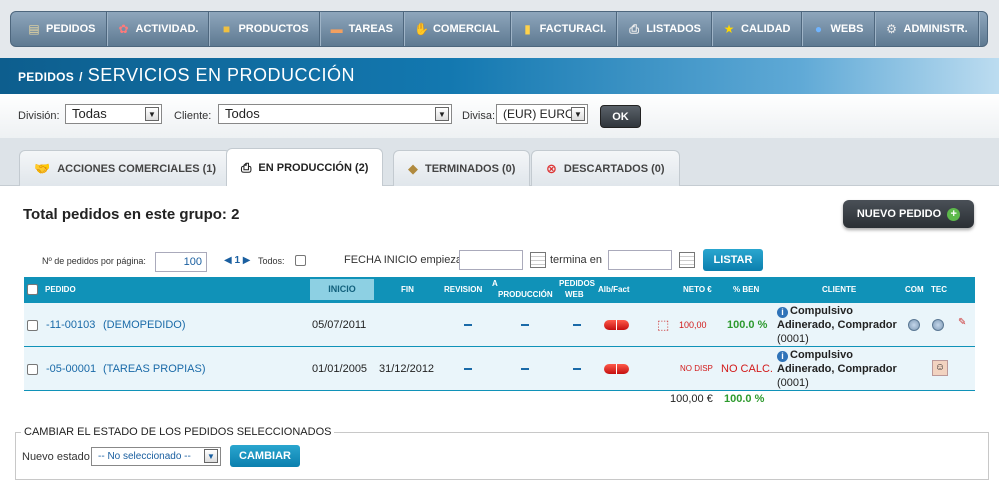 This screenshot has height=497, width=999. I want to click on technician-avatar: ☺, so click(940, 368).